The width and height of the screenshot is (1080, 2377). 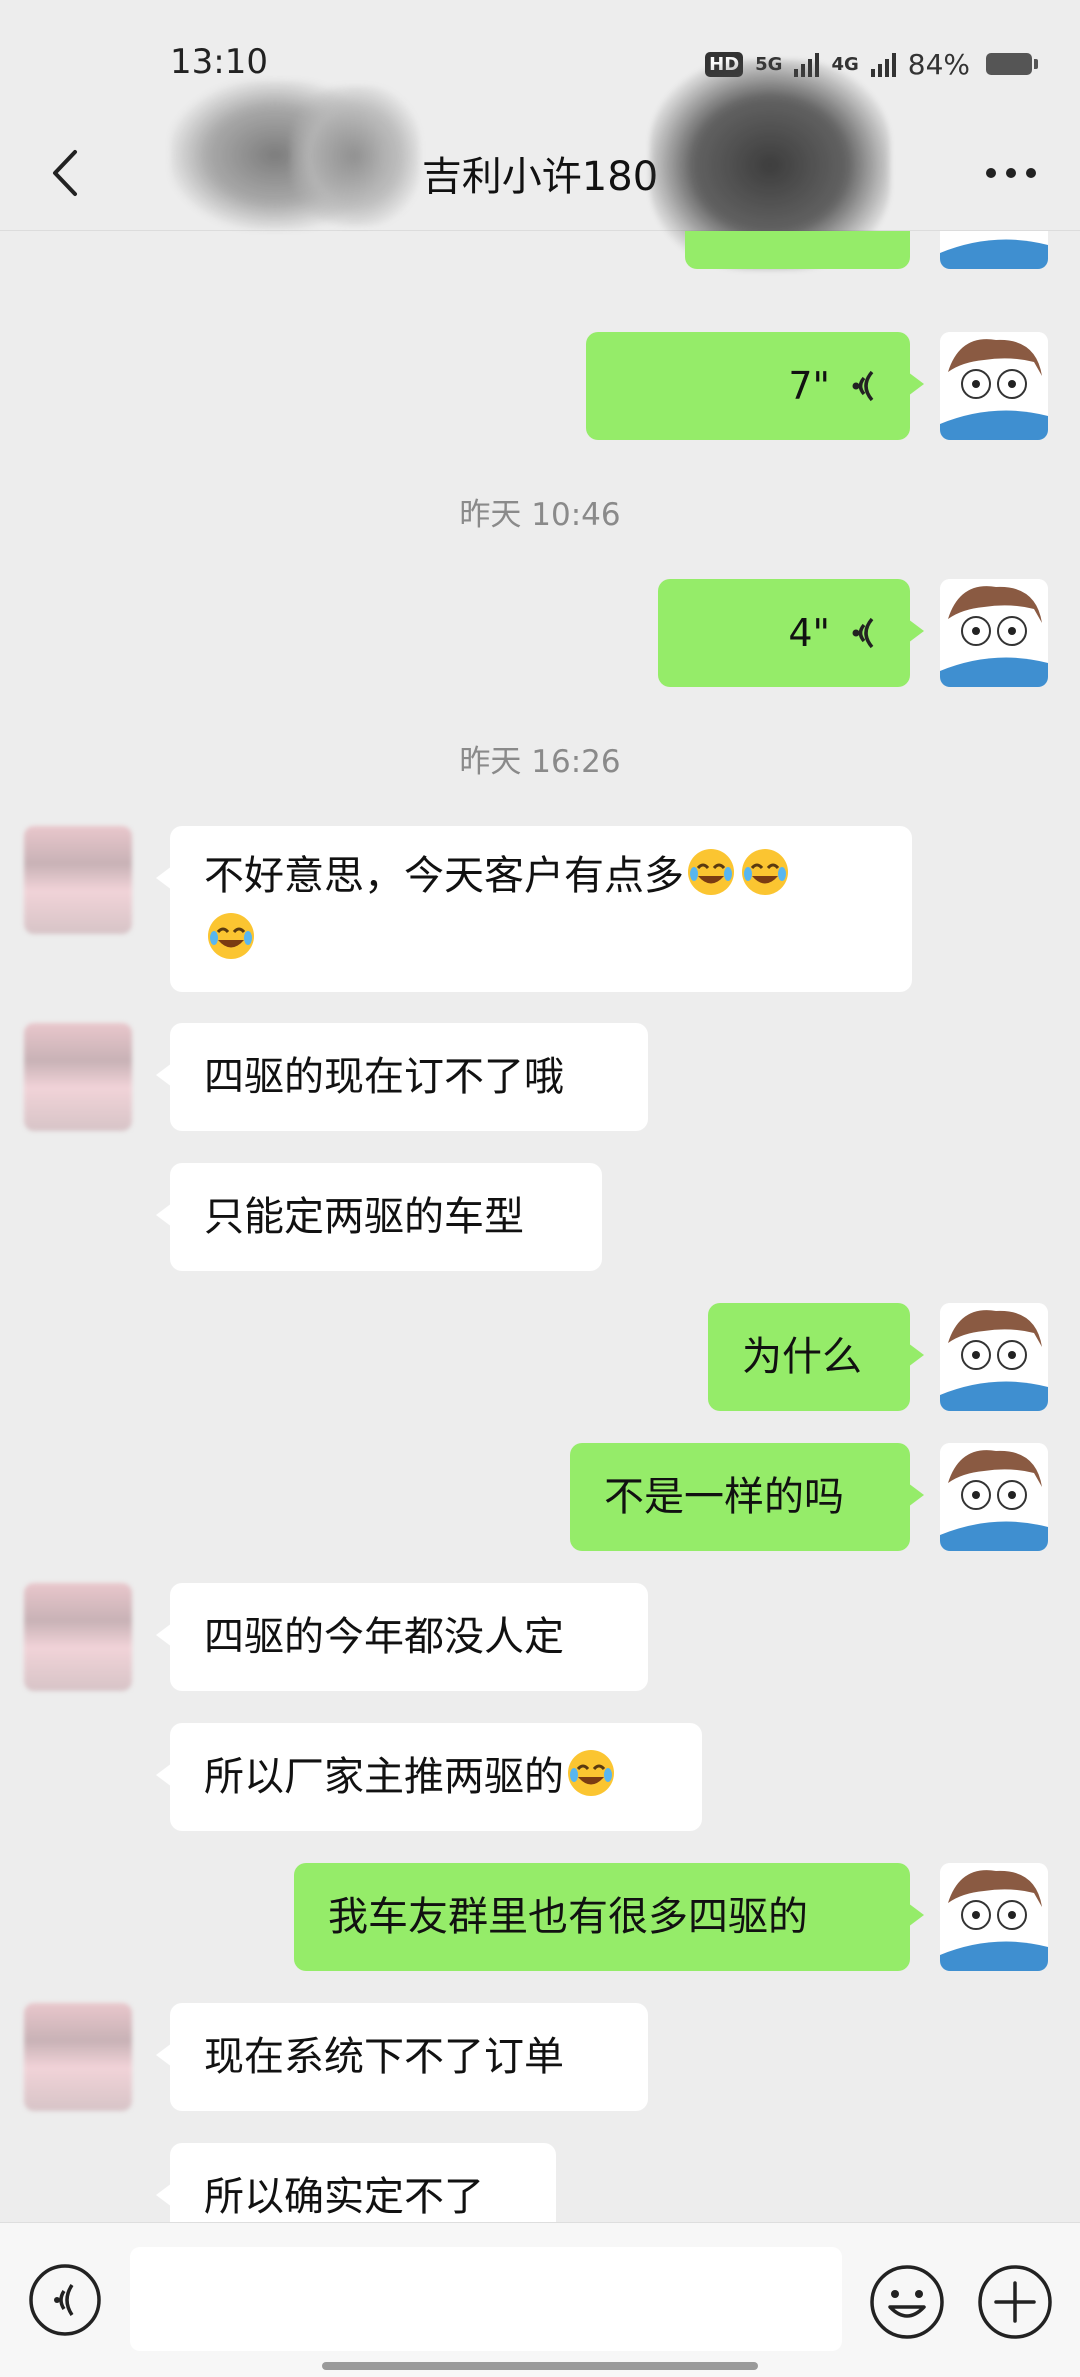 What do you see at coordinates (1012, 64) in the screenshot?
I see `battery-icon` at bounding box center [1012, 64].